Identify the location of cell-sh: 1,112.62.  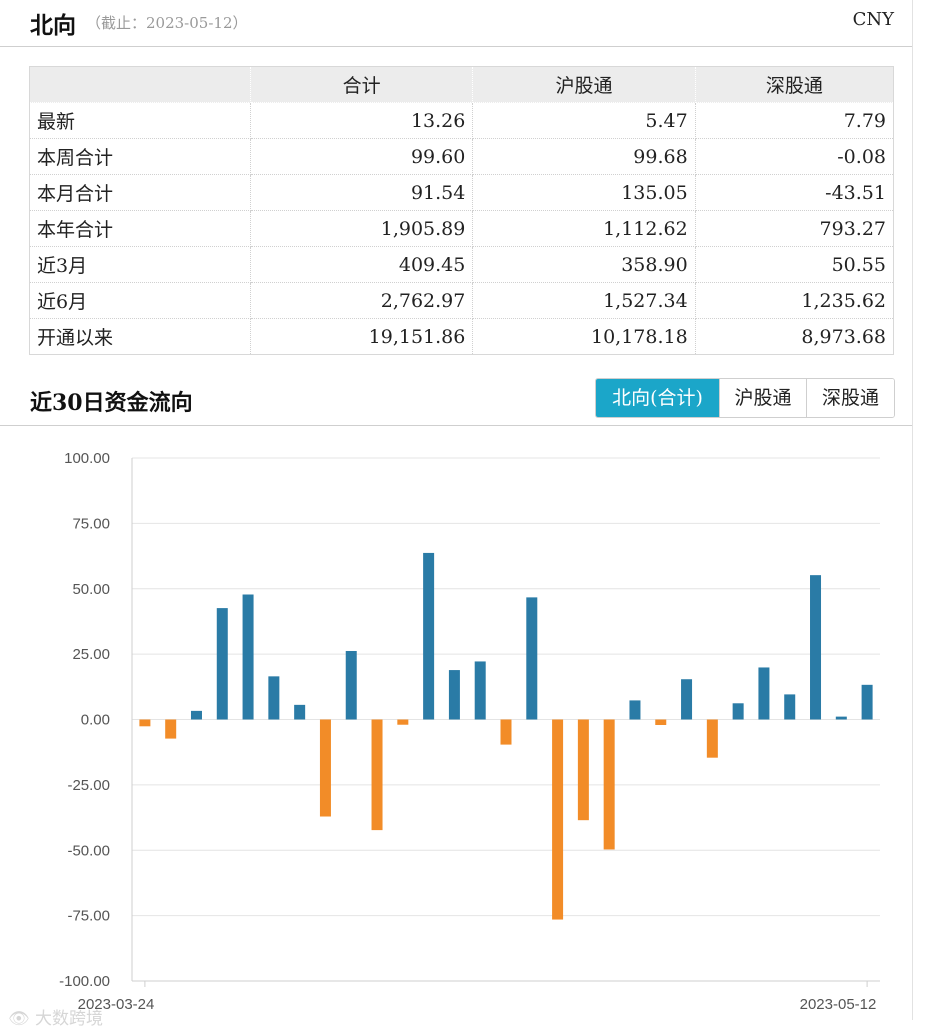
(584, 228).